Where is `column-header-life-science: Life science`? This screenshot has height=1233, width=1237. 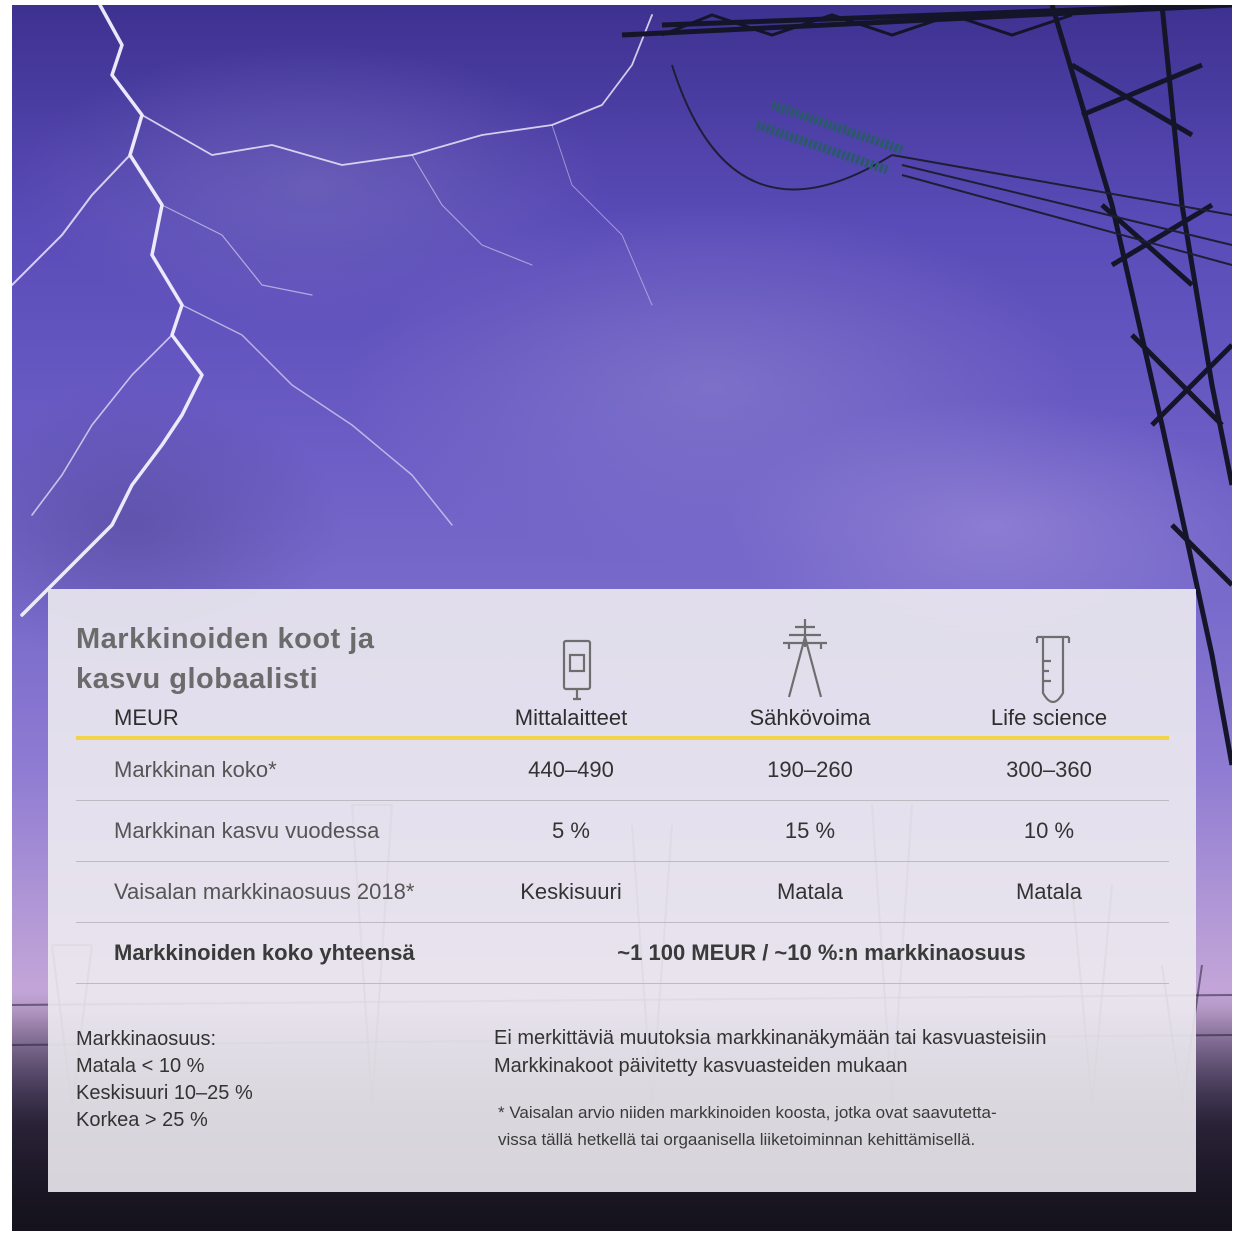
column-header-life-science: Life science is located at coordinates (1049, 717).